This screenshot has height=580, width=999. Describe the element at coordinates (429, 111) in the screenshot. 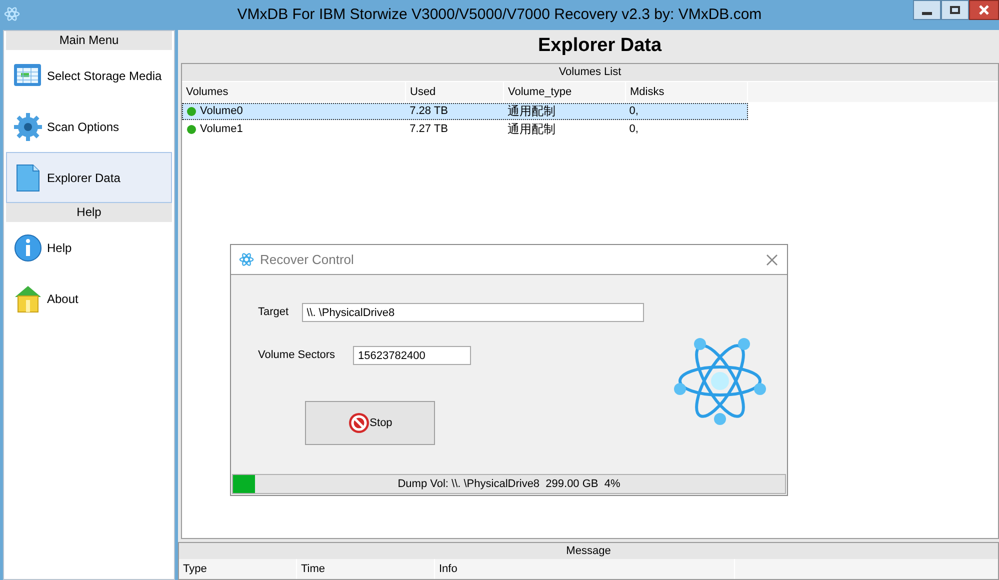

I see `table-cell: 7.28 TB` at that location.